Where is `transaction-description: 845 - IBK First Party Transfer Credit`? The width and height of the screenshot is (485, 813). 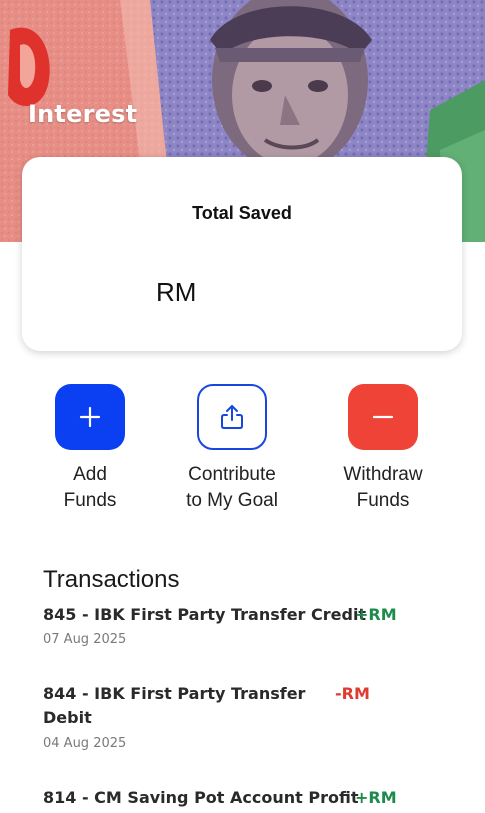
transaction-description: 845 - IBK First Party Transfer Credit is located at coordinates (205, 614).